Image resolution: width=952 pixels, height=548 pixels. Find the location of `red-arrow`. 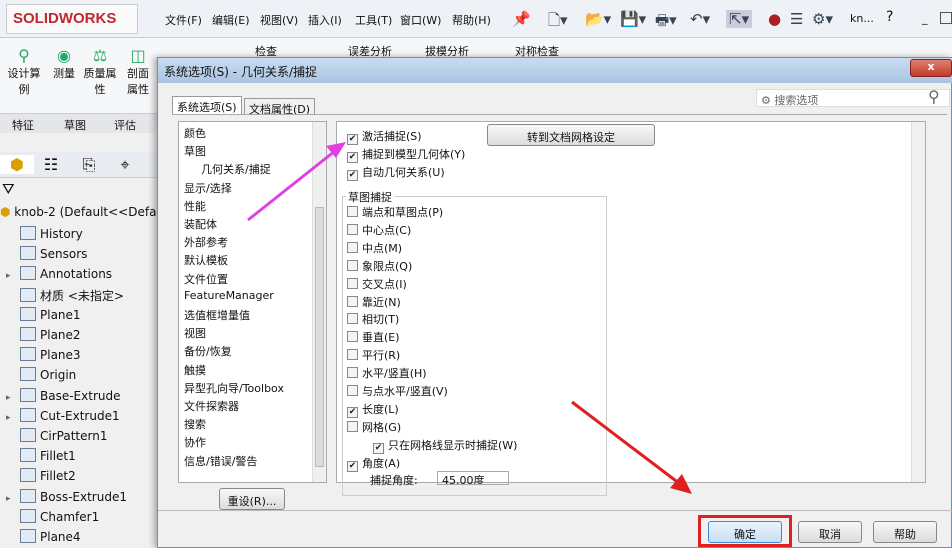

red-arrow is located at coordinates (628, 444).